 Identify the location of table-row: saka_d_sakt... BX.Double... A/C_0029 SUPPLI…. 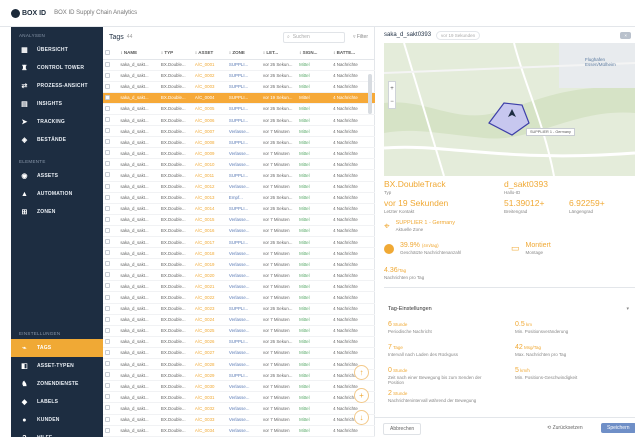
(239, 375).